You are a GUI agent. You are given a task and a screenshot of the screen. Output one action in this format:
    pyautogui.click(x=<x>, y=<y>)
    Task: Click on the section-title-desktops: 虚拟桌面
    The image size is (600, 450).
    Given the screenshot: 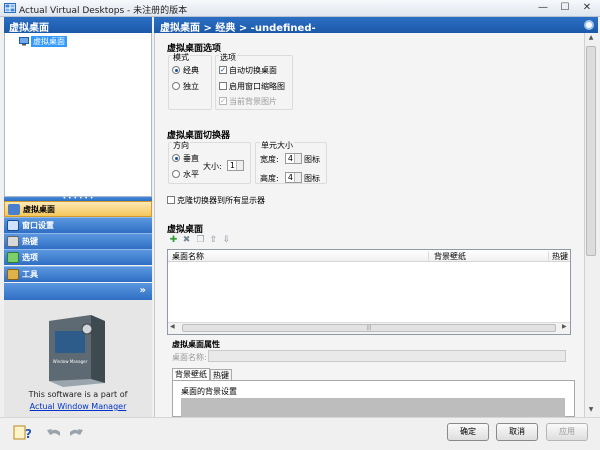 What is the action you would take?
    pyautogui.click(x=185, y=230)
    